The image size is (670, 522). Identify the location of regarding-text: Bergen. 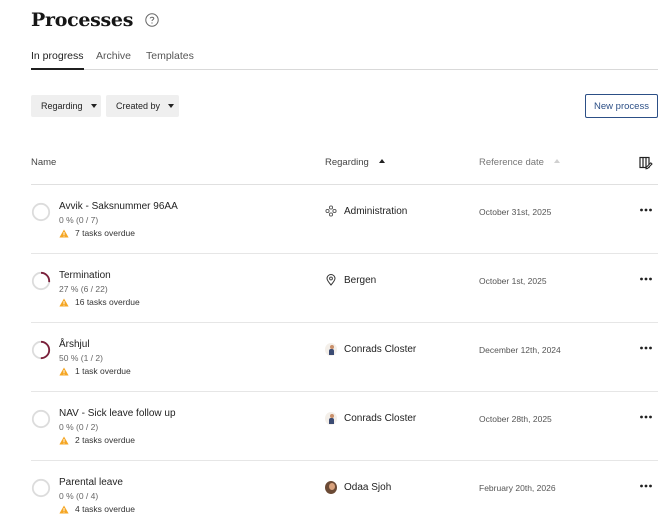
(360, 280).